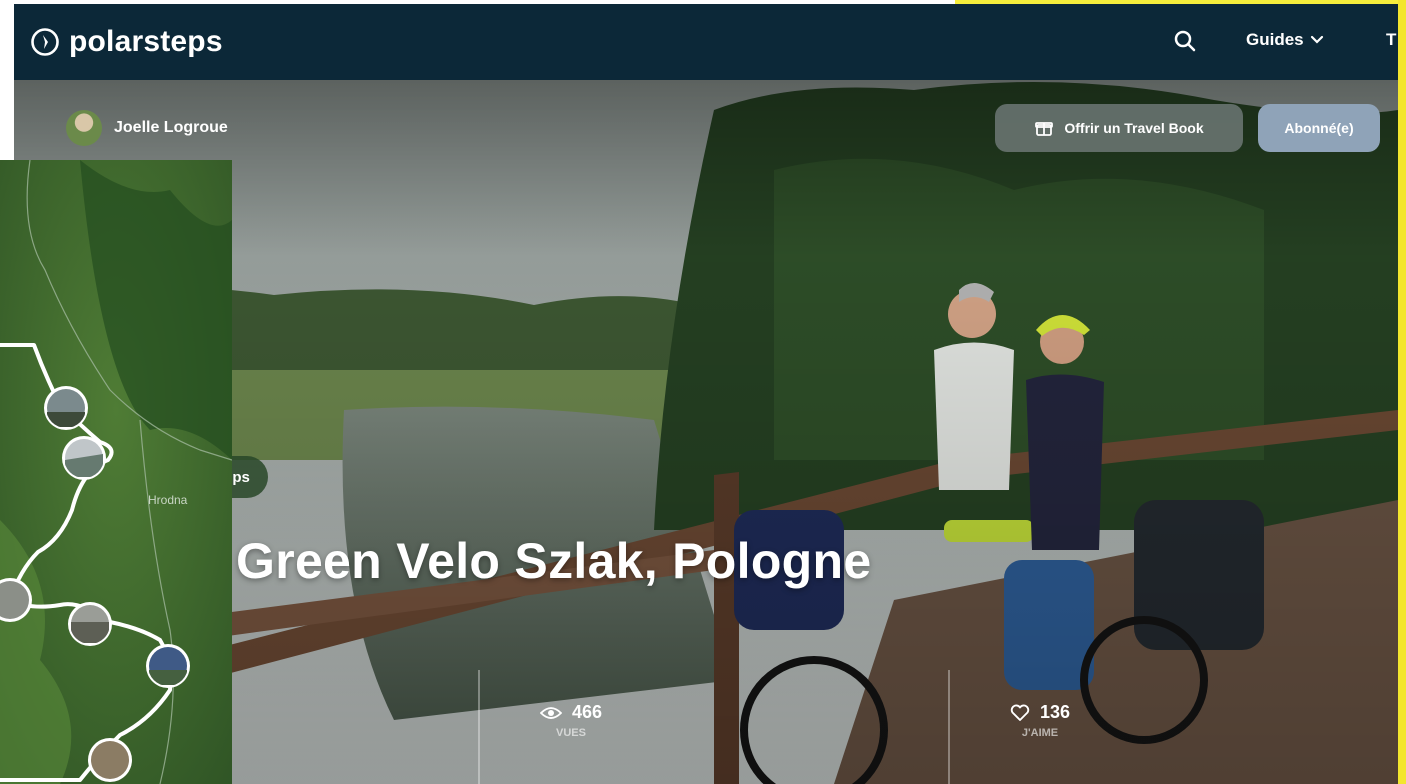  I want to click on trip-author: Joelle Logroue, so click(147, 128).